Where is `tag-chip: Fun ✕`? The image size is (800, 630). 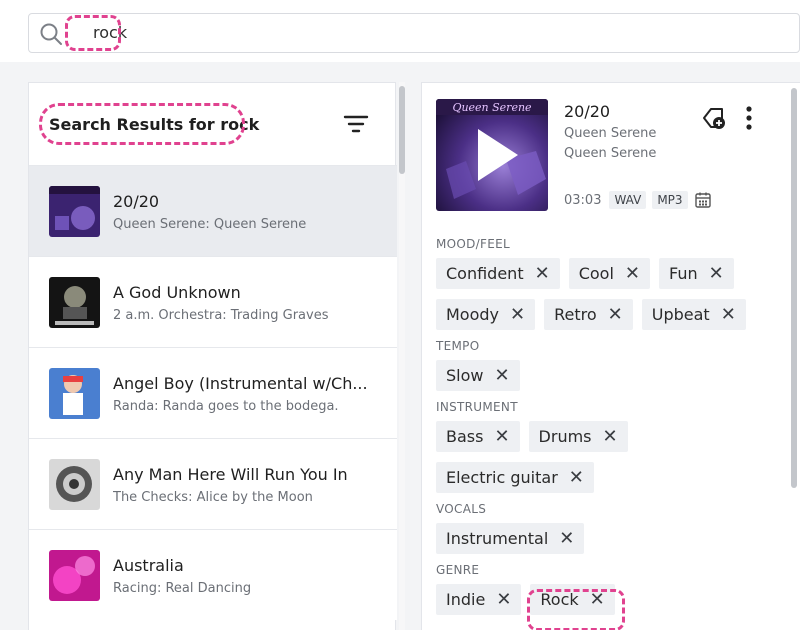 tag-chip: Fun ✕ is located at coordinates (696, 273).